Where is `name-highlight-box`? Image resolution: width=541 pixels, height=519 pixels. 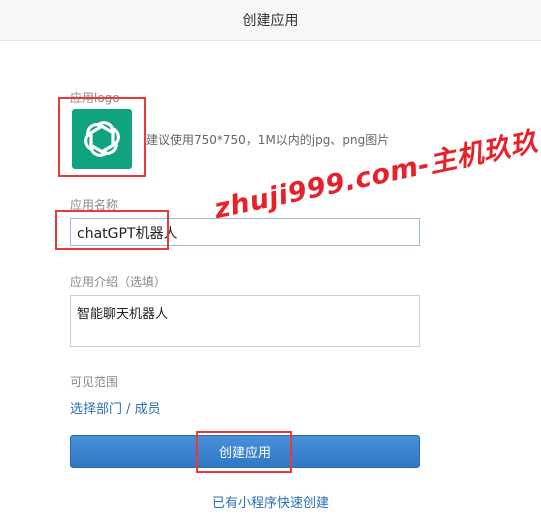
name-highlight-box is located at coordinates (112, 230).